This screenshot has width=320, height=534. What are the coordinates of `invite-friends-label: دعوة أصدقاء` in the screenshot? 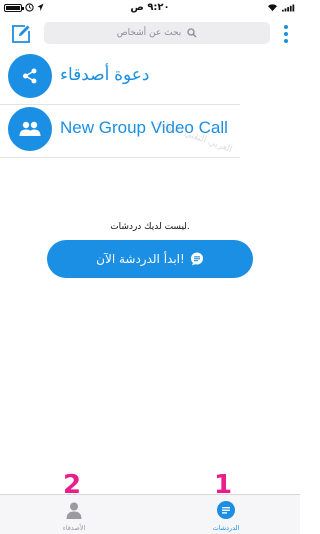 It's located at (105, 74).